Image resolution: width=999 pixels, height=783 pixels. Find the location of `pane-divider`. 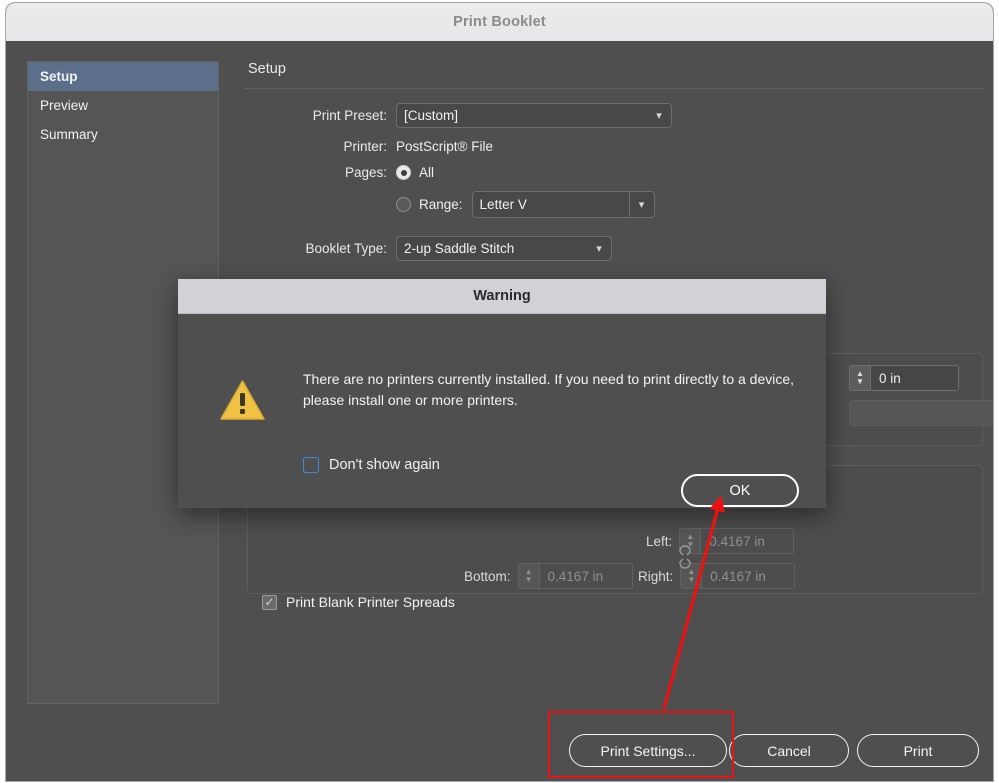

pane-divider is located at coordinates (615, 88).